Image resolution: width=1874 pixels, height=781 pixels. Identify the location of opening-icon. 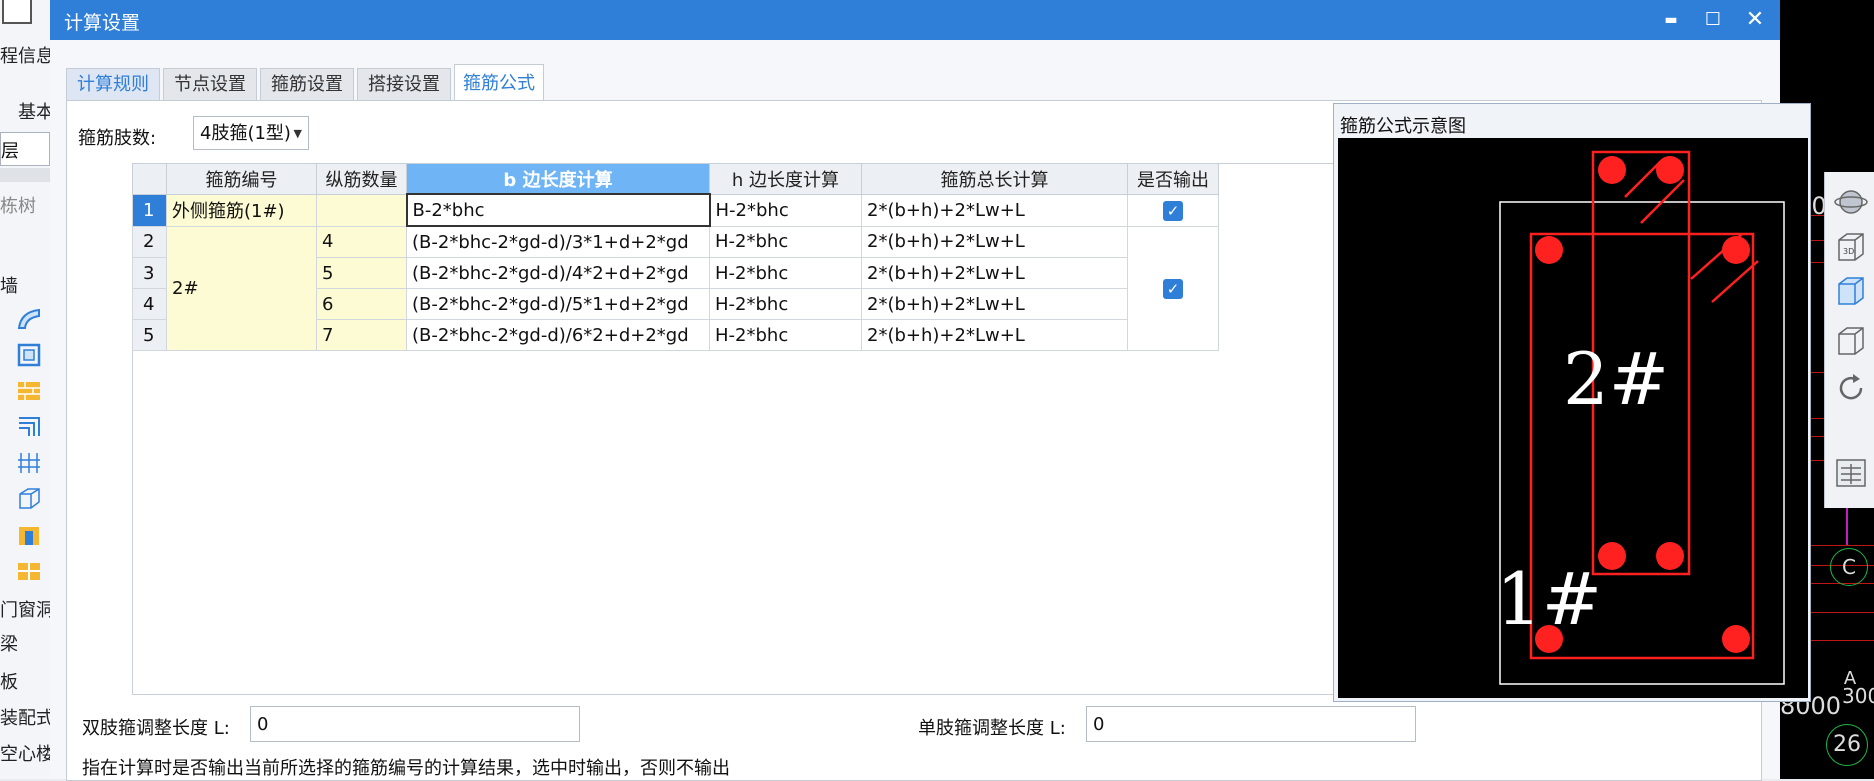
(29, 571).